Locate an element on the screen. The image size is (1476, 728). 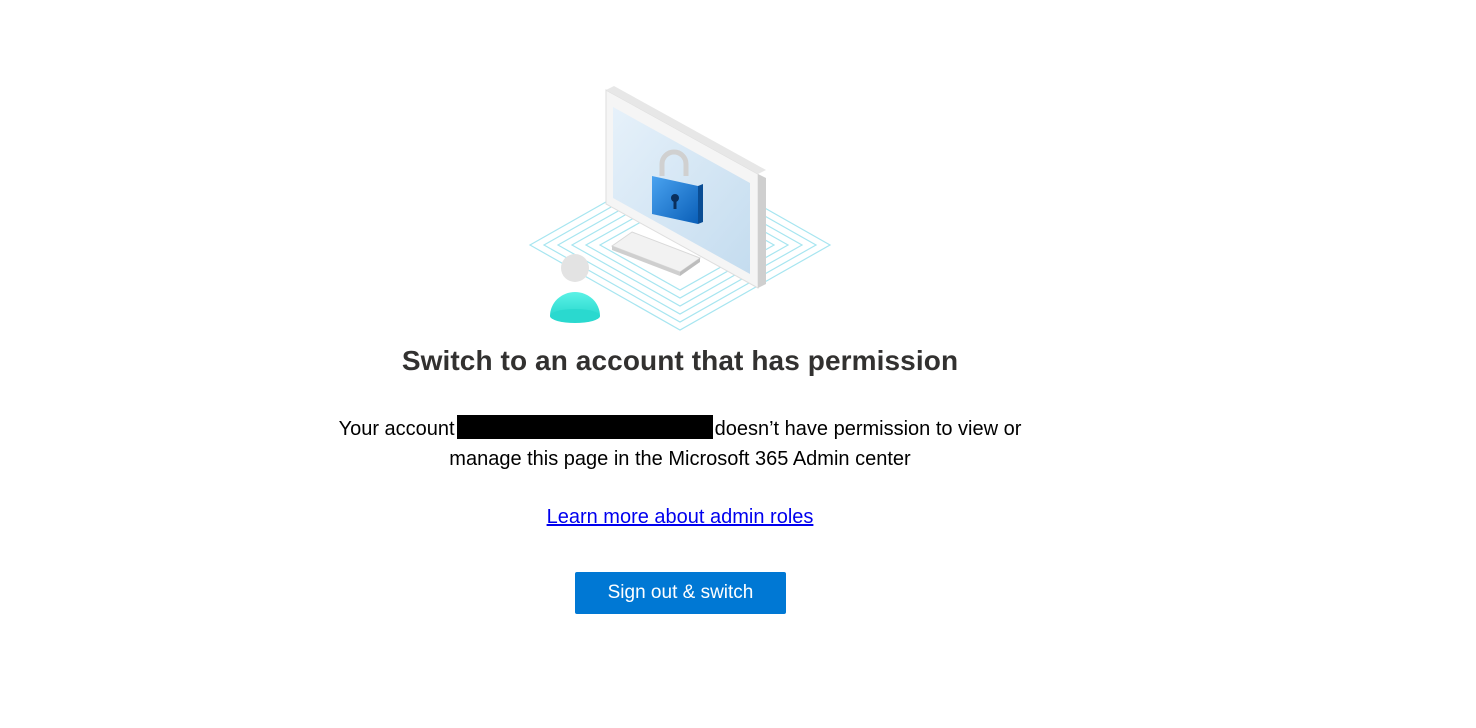
sign-out-switch-button: Sign out & switch is located at coordinates (680, 593).